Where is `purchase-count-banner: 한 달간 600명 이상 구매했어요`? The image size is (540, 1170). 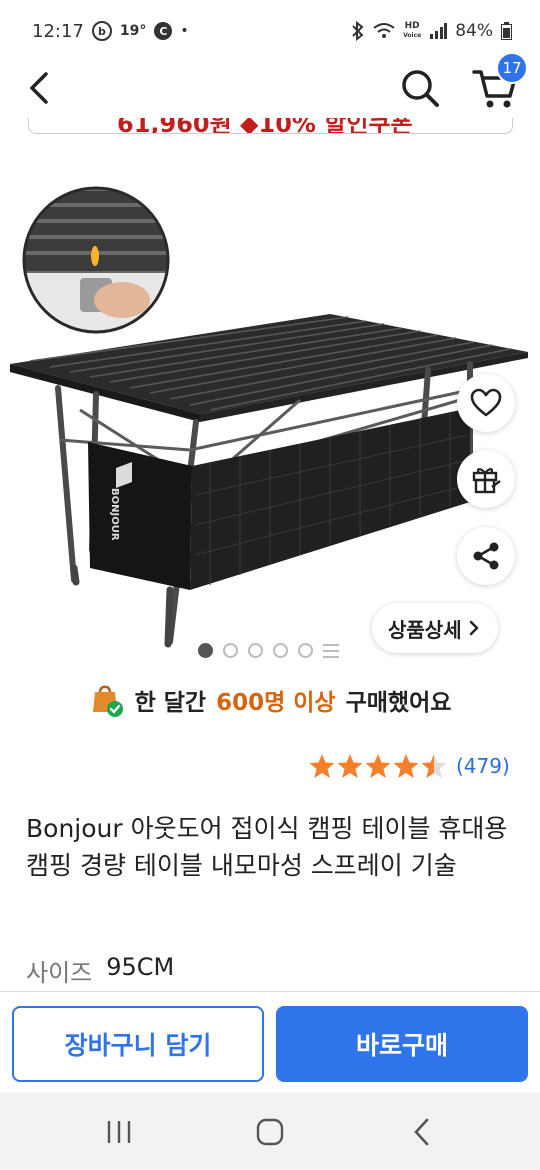 purchase-count-banner: 한 달간 600명 이상 구매했어요 is located at coordinates (270, 700).